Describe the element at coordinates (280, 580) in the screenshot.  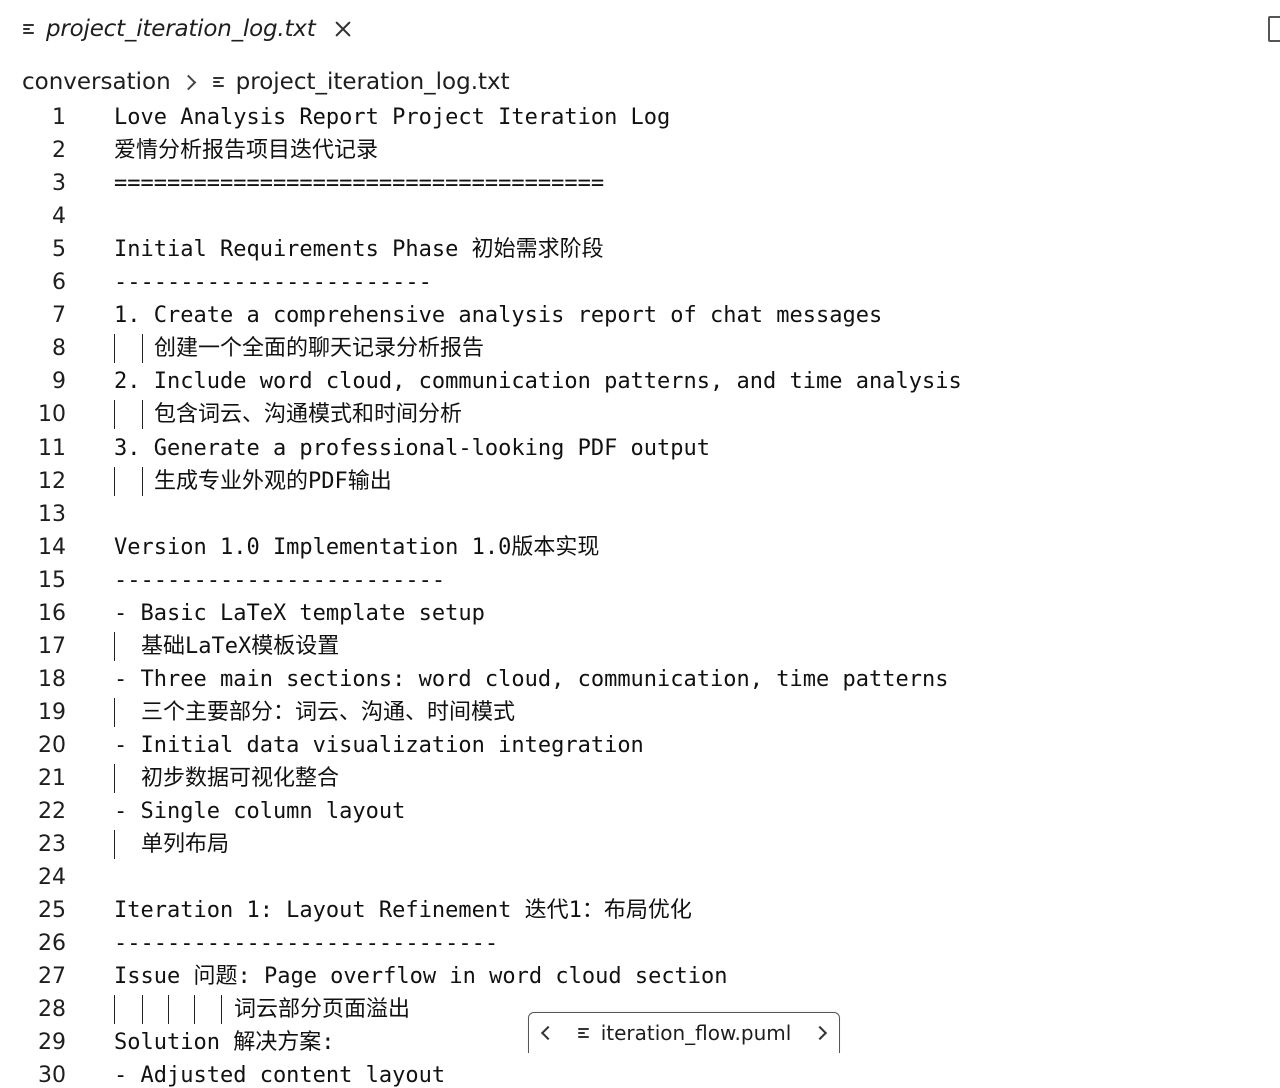
I see `line-text: -------------------------` at that location.